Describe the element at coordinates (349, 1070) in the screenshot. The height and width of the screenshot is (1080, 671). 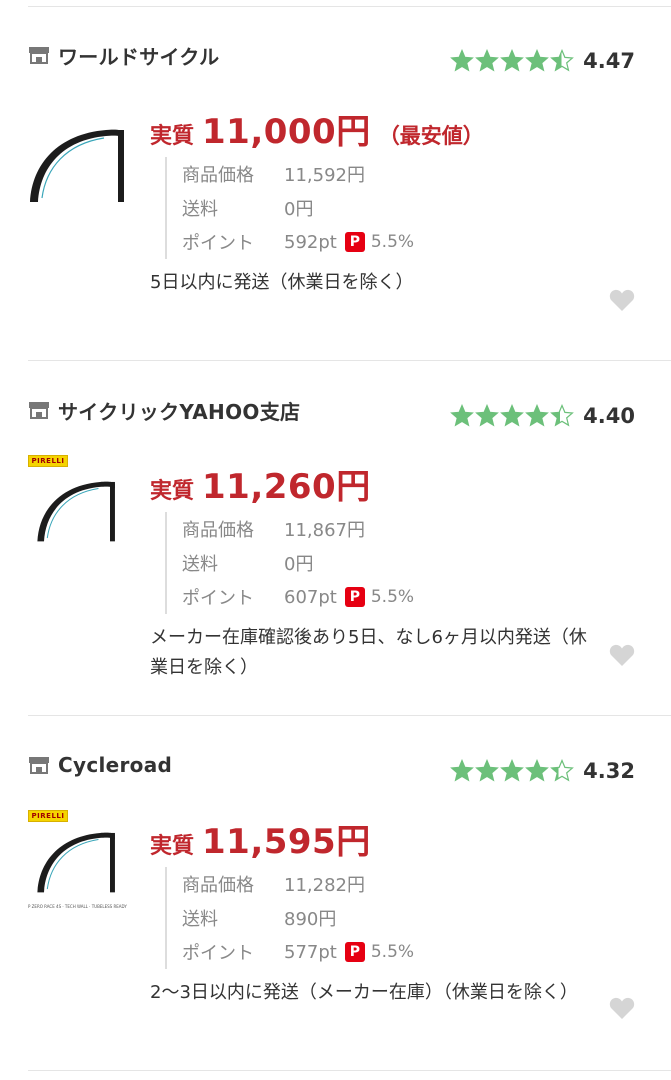
I see `bottom-divider` at that location.